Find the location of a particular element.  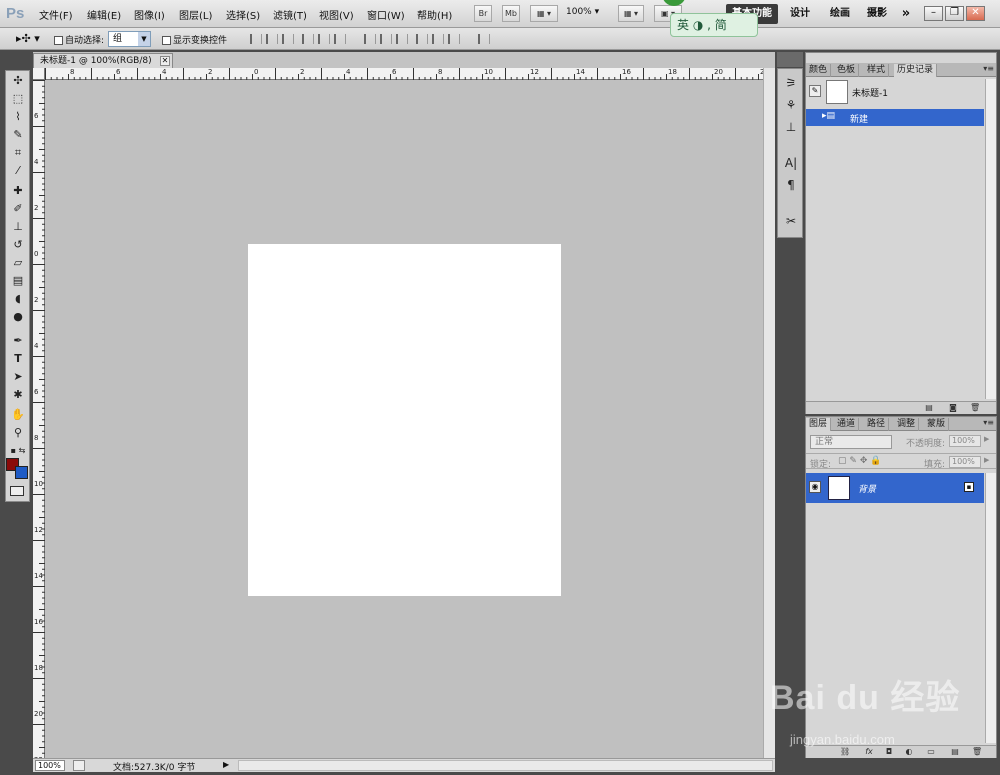

tab-paths: 路径 is located at coordinates (877, 424).